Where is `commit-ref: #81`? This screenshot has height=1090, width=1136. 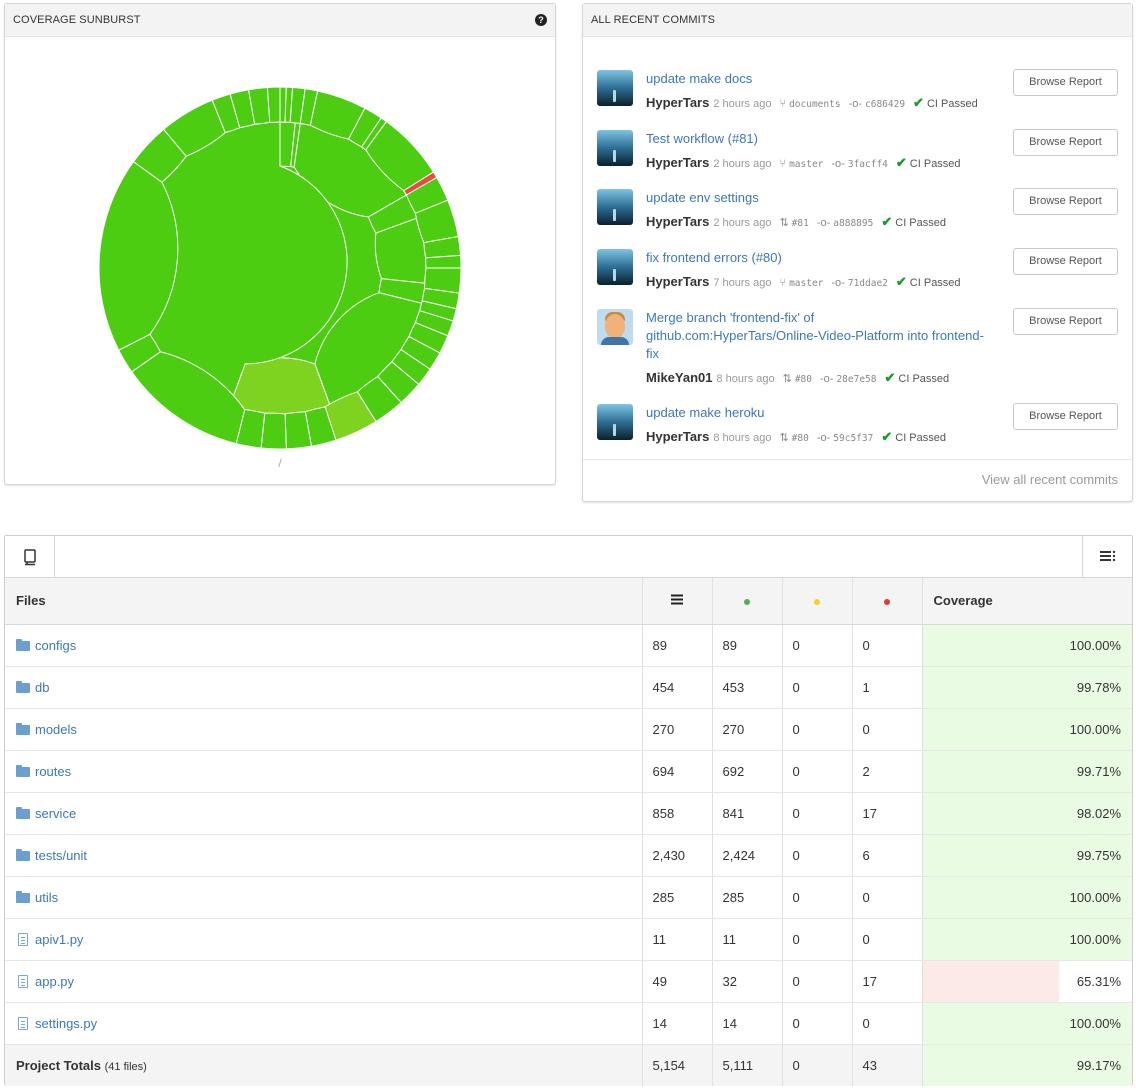 commit-ref: #81 is located at coordinates (800, 223).